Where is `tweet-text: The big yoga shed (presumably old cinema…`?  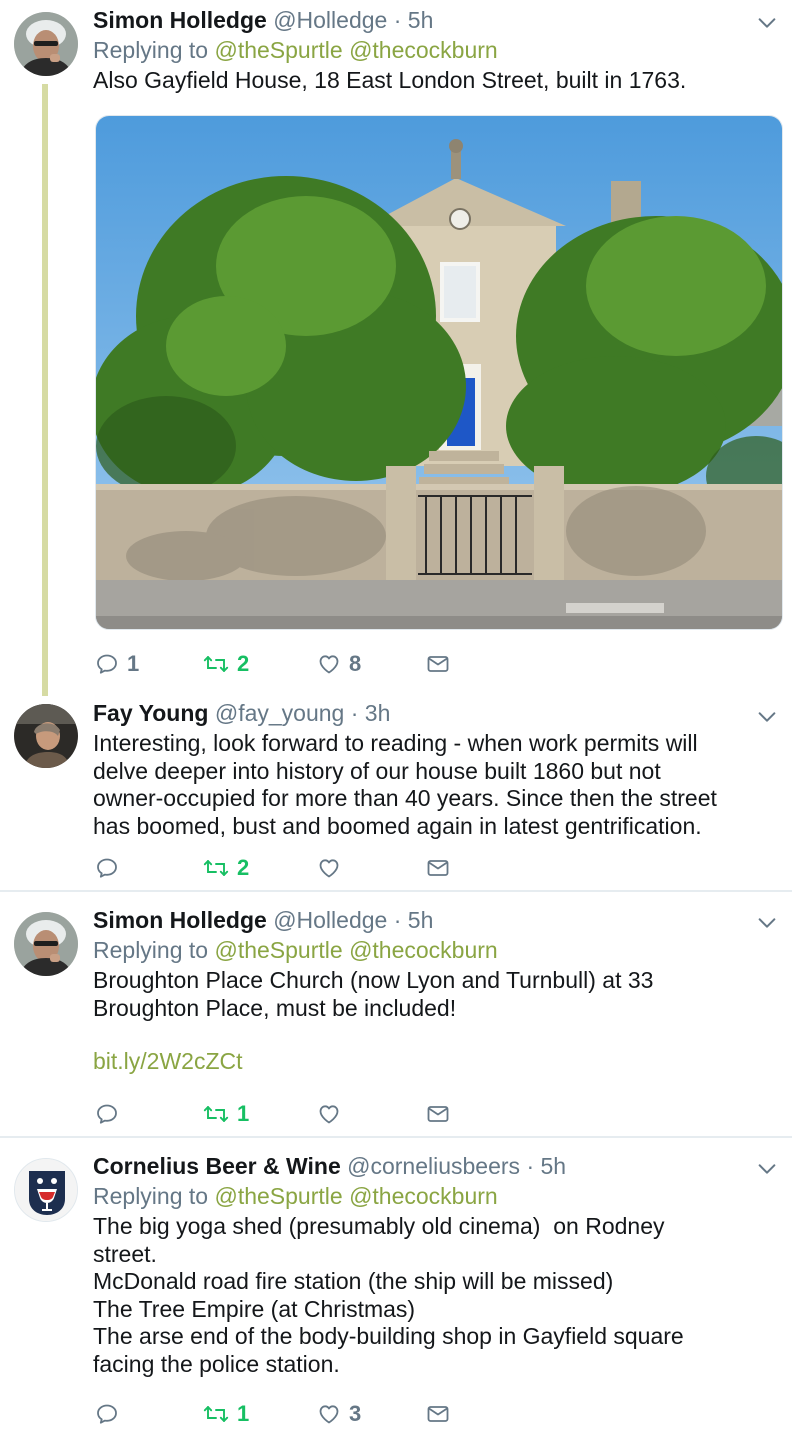
tweet-text: The big yoga shed (presumably old cinema… is located at coordinates (388, 1295).